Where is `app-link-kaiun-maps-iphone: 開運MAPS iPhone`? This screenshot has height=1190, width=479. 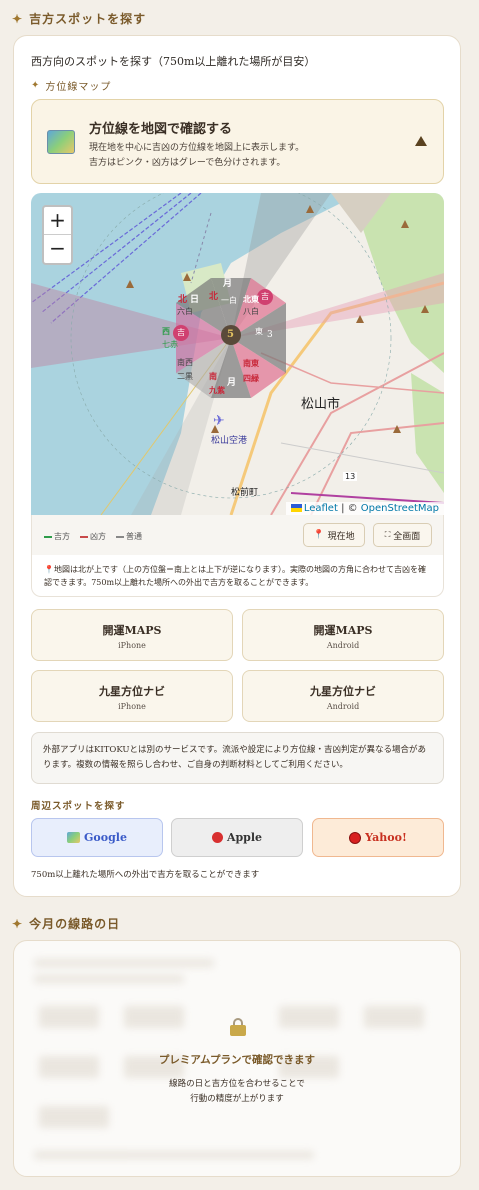
app-link-kaiun-maps-iphone: 開運MAPS iPhone is located at coordinates (132, 635).